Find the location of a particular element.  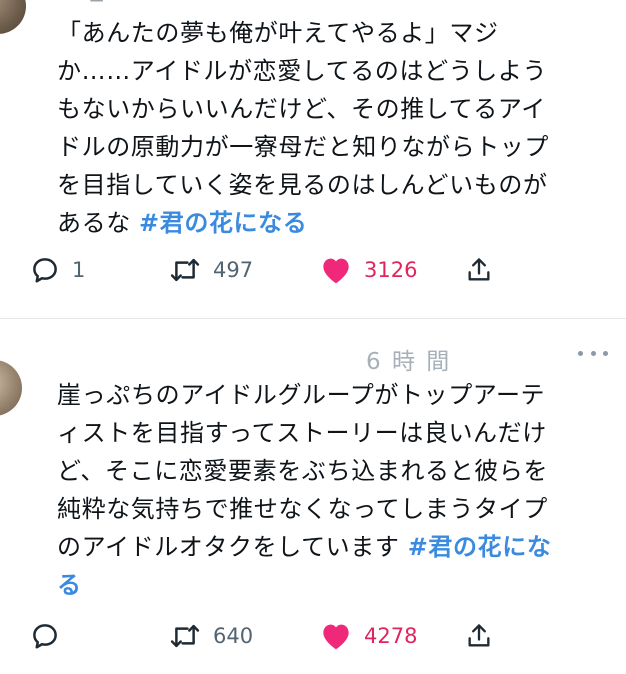

more-icon is located at coordinates (593, 353).